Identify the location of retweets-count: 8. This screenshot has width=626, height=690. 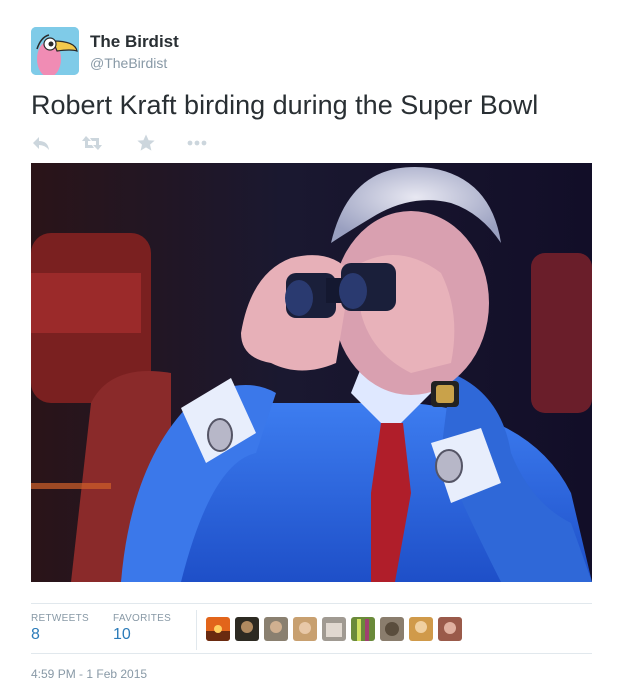
(35, 635).